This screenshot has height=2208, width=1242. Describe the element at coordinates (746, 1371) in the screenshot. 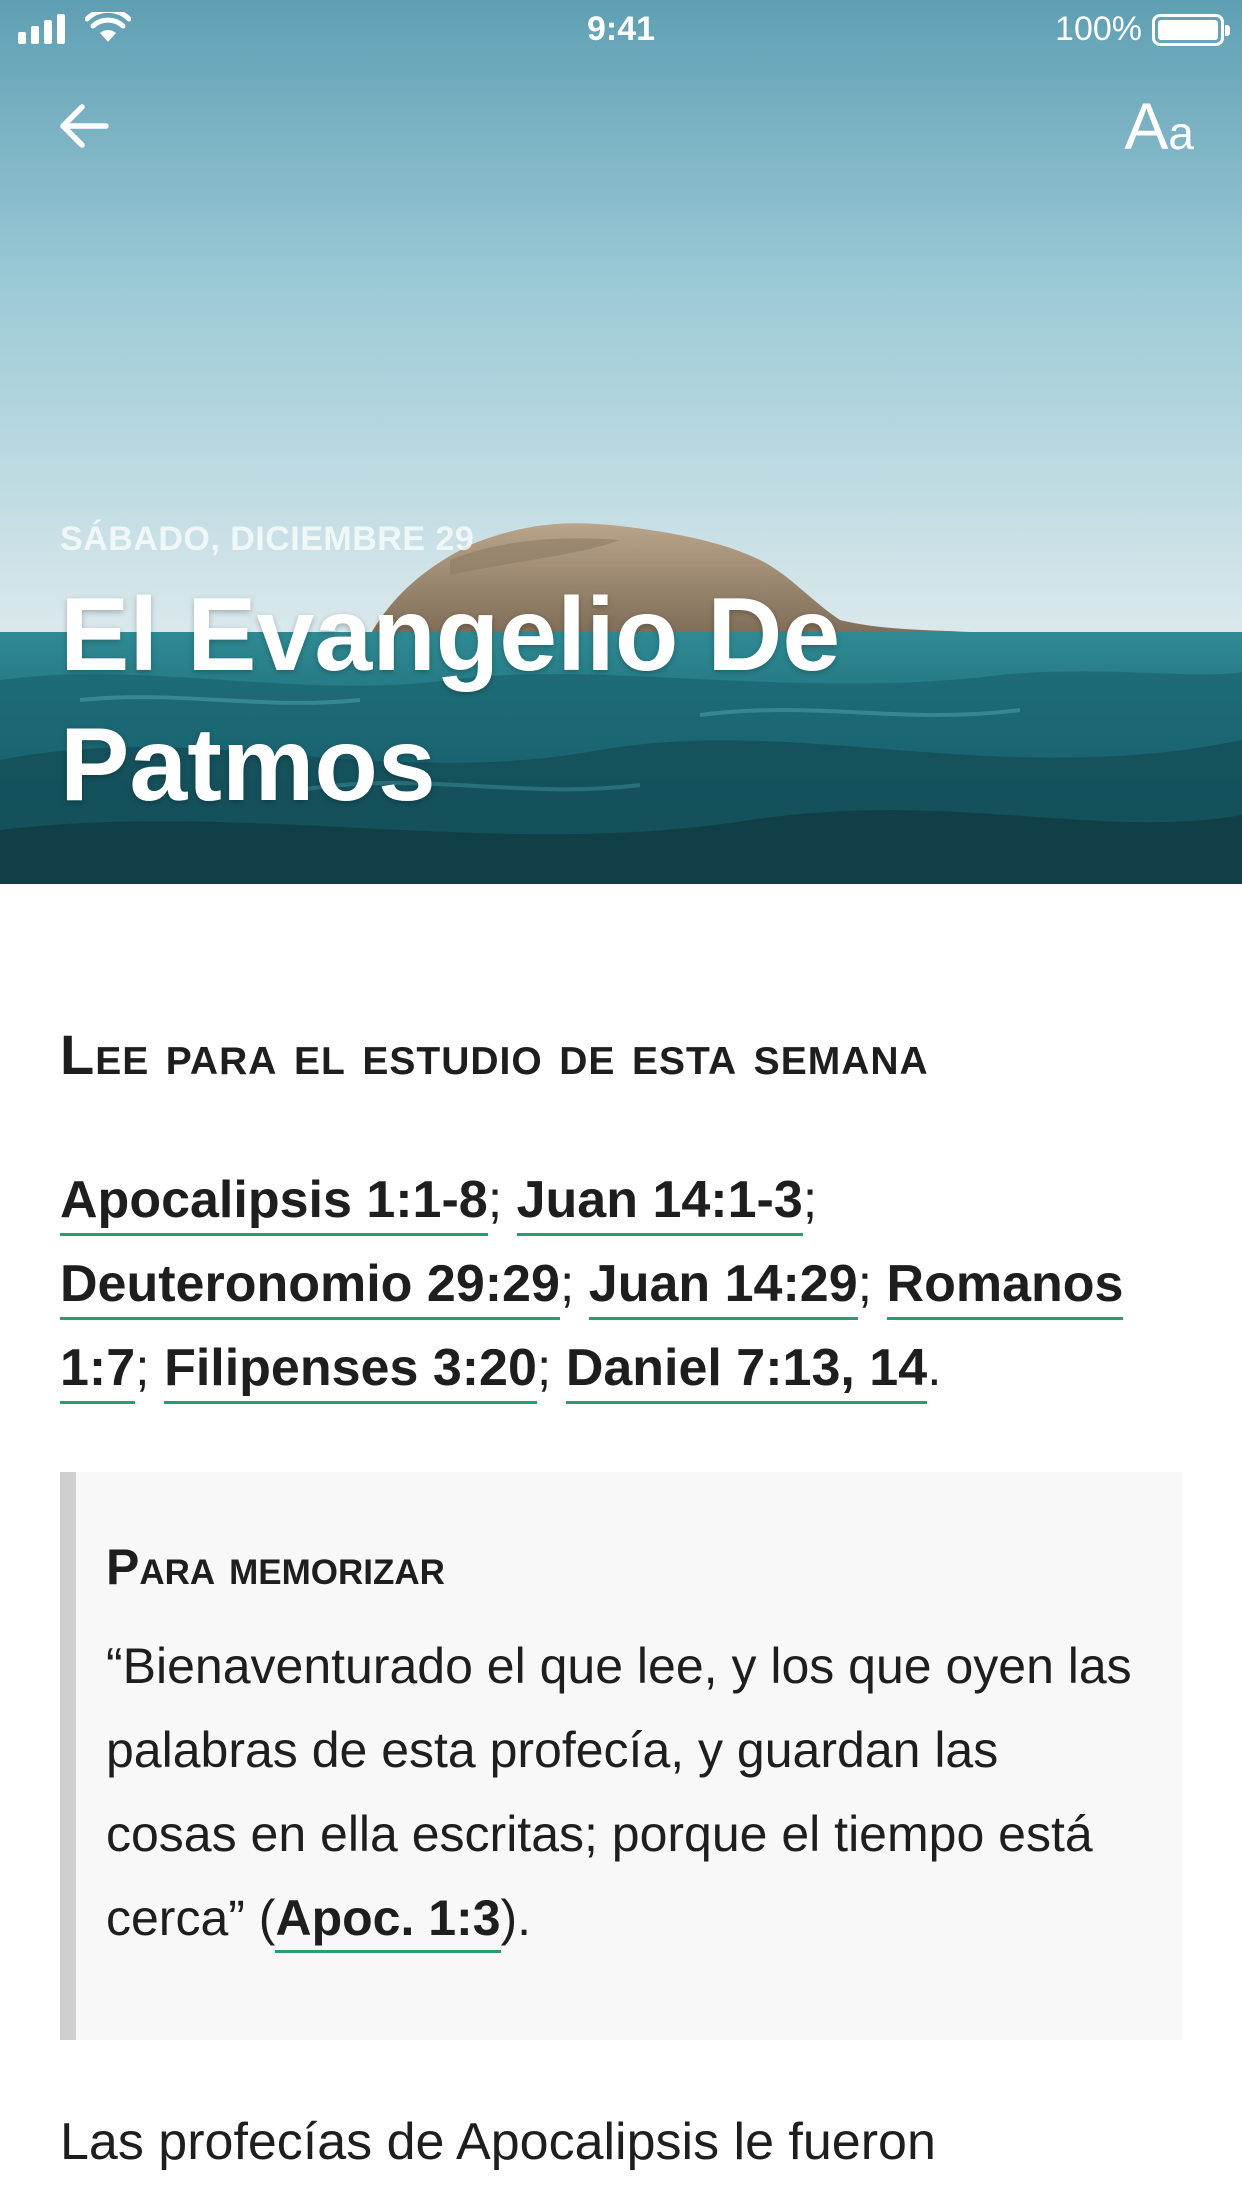

I see `reading-link: Daniel 7:13, 14` at that location.